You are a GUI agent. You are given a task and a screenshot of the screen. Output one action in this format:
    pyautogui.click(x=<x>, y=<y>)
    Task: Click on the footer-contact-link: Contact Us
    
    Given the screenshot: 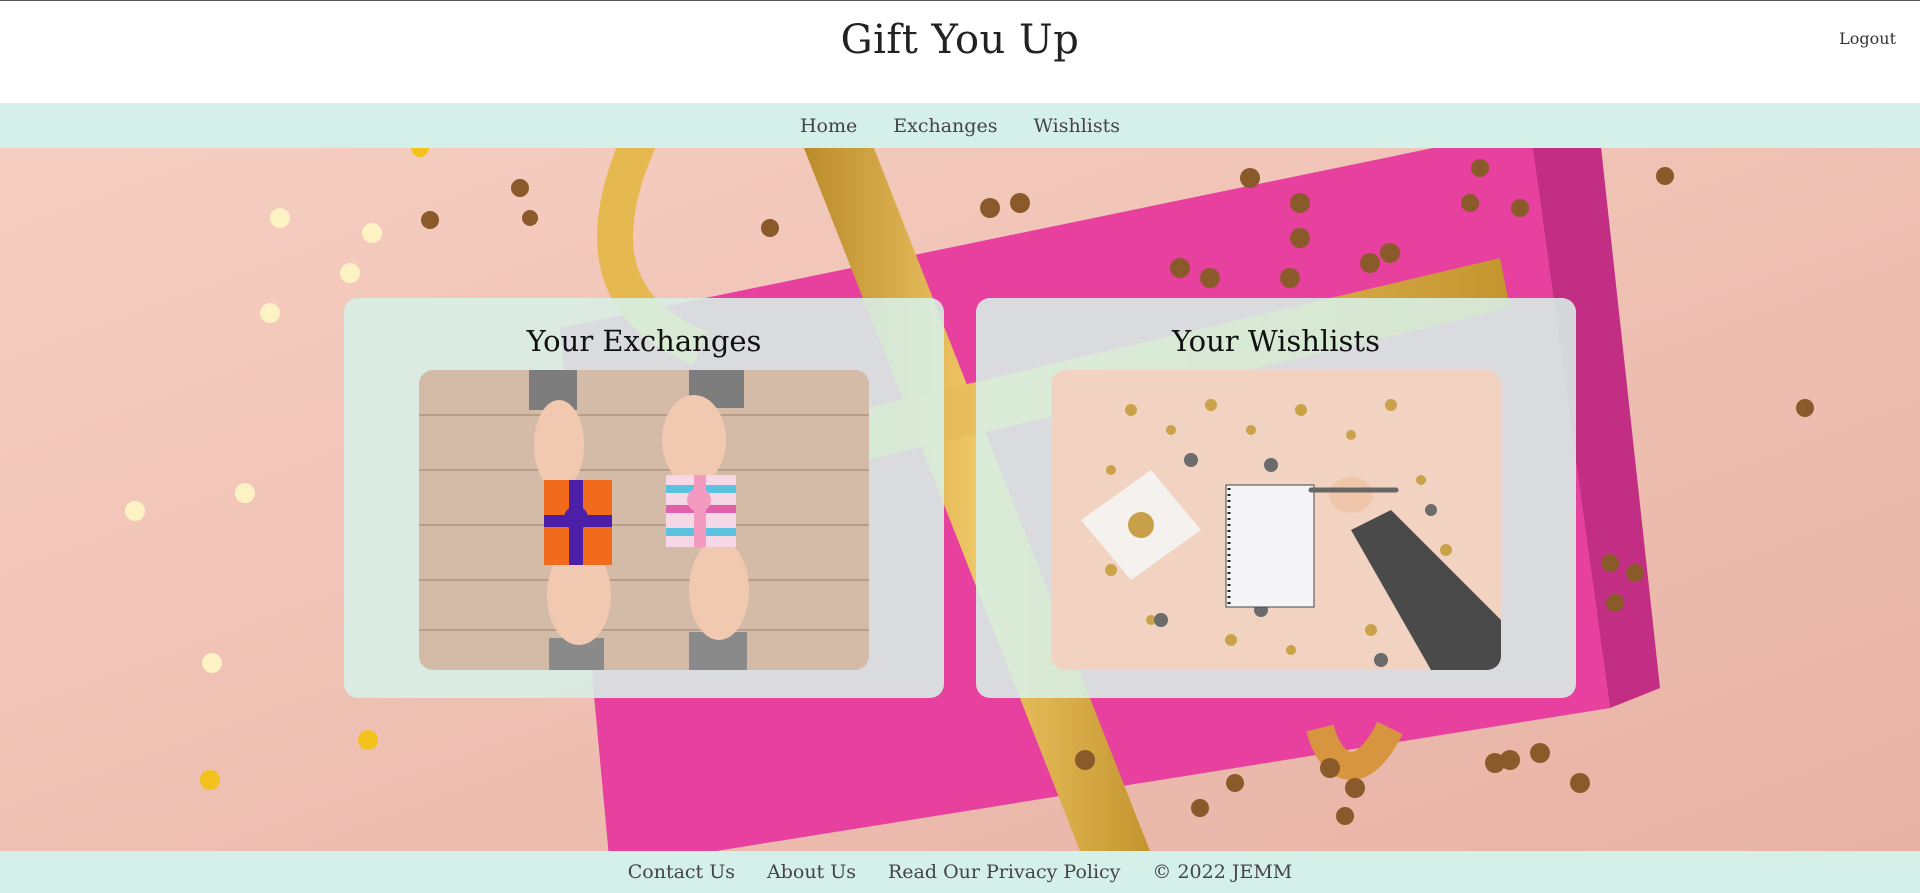 What is the action you would take?
    pyautogui.click(x=681, y=872)
    